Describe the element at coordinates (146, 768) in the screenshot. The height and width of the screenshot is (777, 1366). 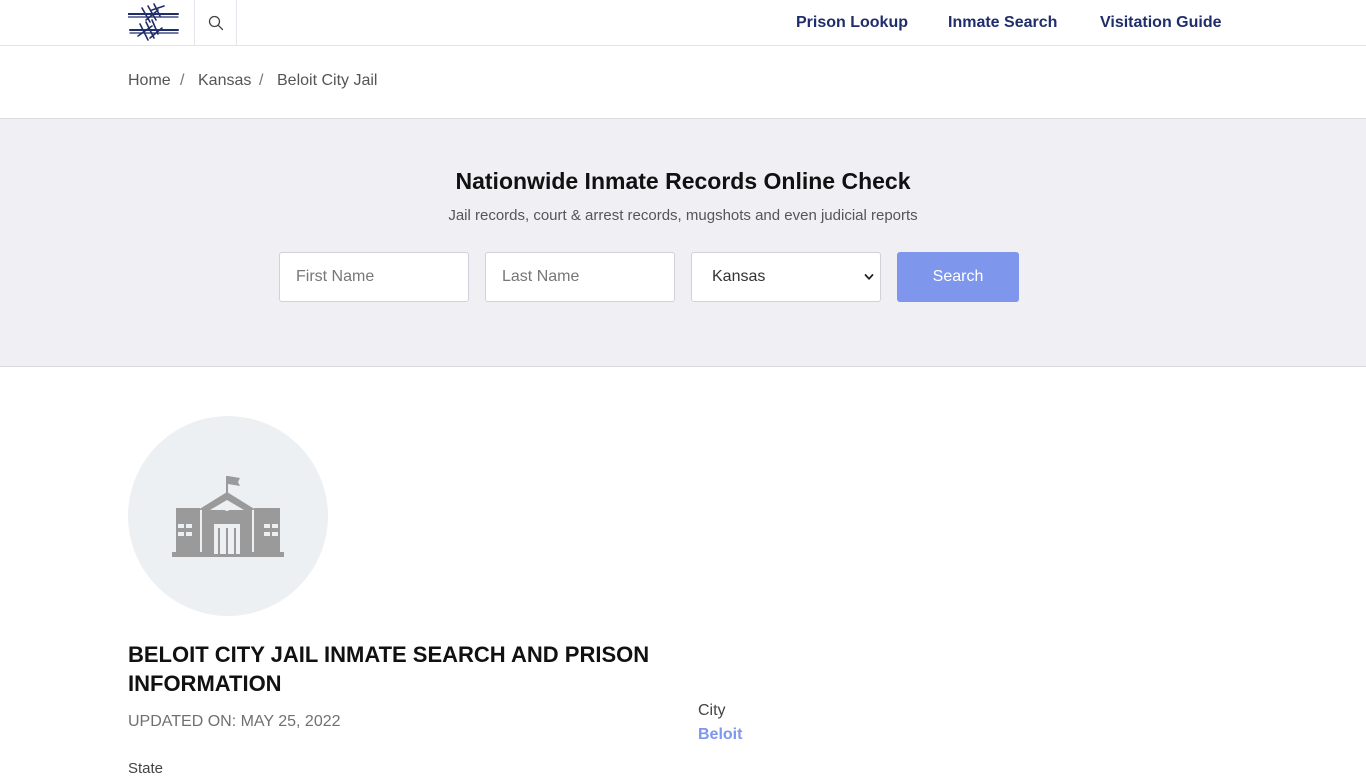
I see `state-label: State` at that location.